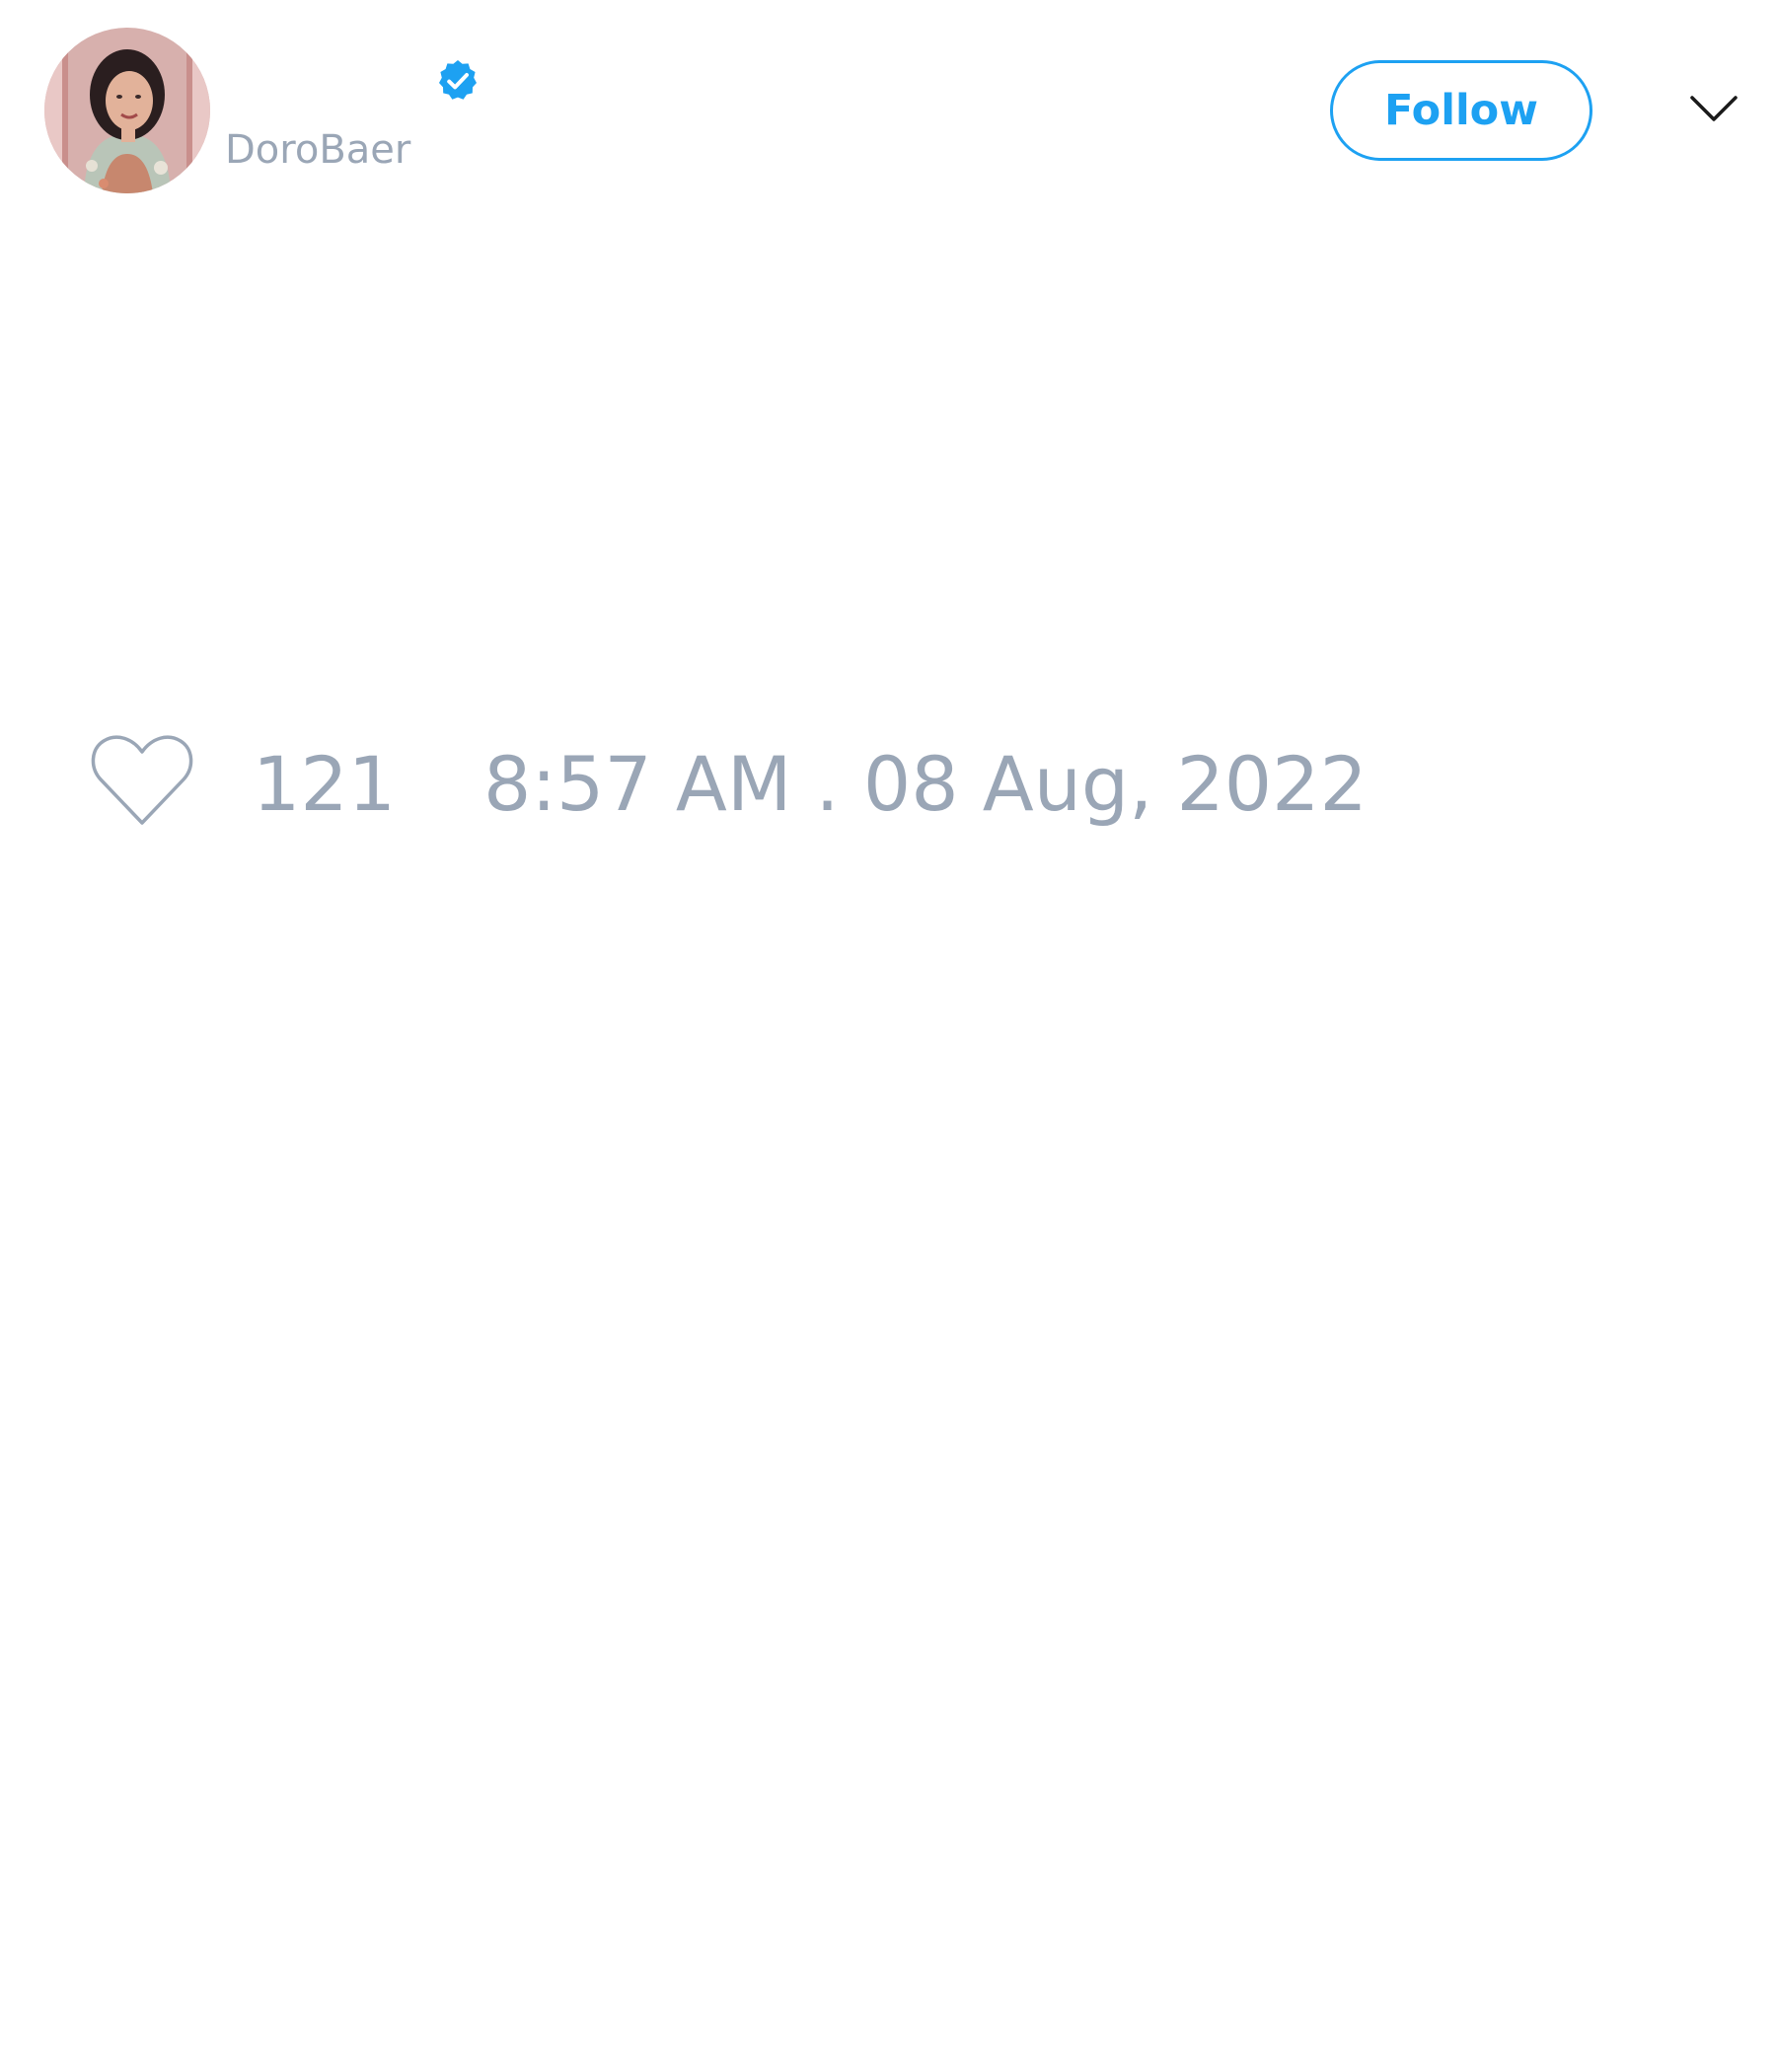  Describe the element at coordinates (926, 785) in the screenshot. I see `tweet-timestamp: 8:57 AM . 08 Aug, 2022` at that location.